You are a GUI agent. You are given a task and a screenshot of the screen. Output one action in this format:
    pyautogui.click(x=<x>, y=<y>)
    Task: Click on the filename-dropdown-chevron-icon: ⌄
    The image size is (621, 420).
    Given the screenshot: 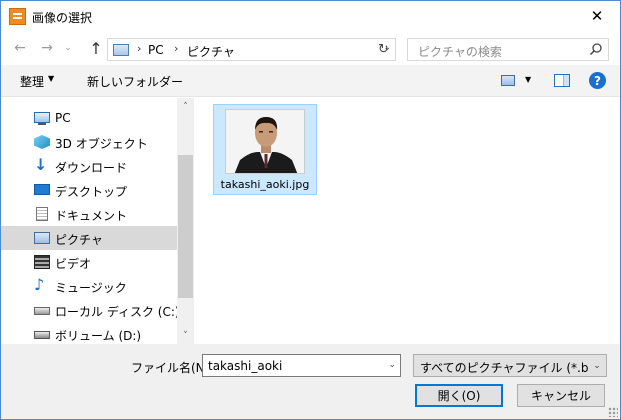 What is the action you would take?
    pyautogui.click(x=392, y=365)
    